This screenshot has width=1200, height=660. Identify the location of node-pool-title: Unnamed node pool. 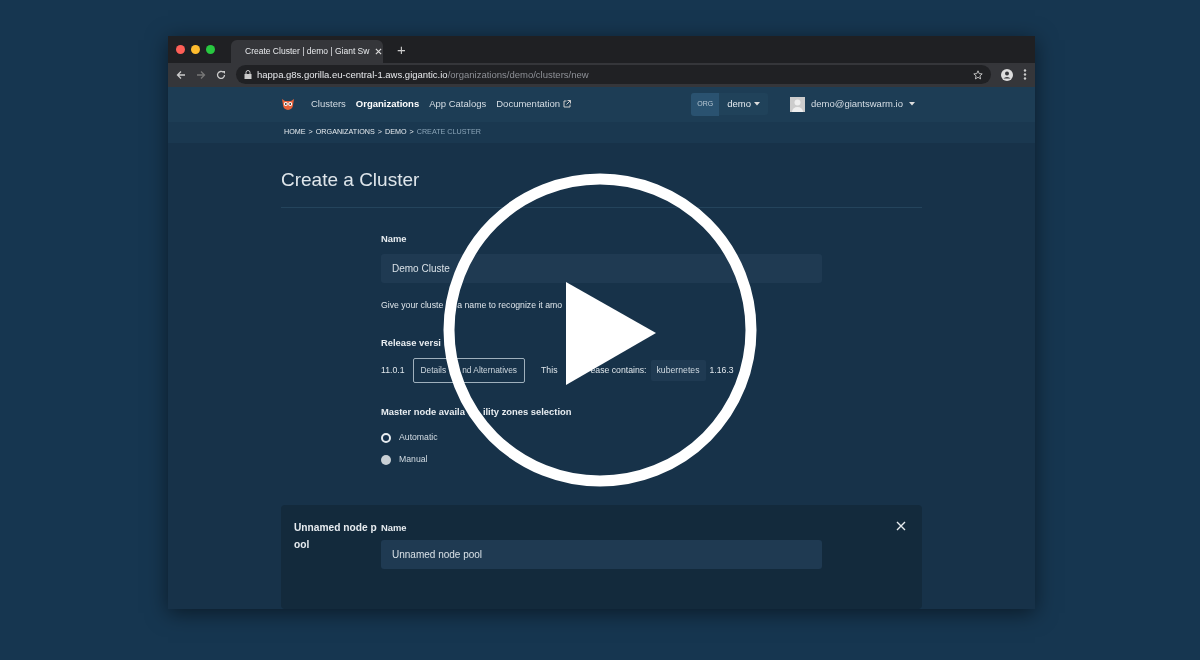
(336, 536).